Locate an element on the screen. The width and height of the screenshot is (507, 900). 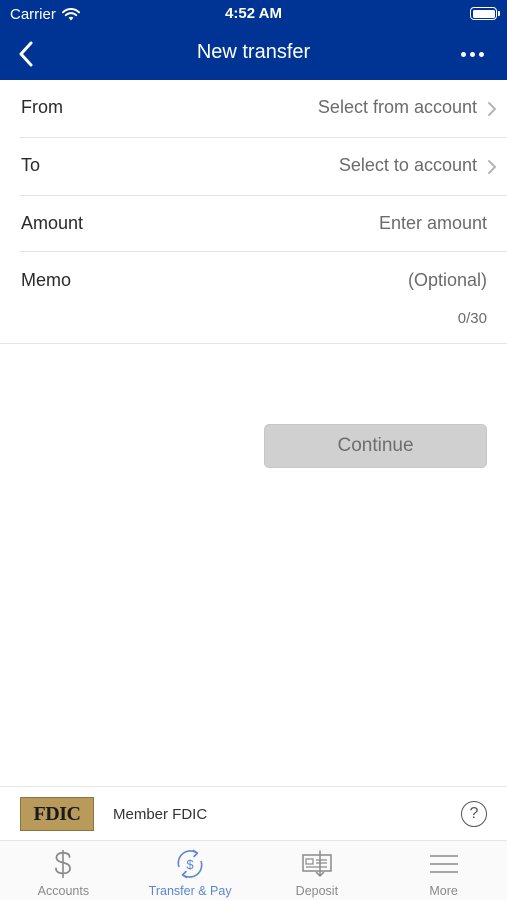
transfer-pay-icon: $ is located at coordinates (190, 864).